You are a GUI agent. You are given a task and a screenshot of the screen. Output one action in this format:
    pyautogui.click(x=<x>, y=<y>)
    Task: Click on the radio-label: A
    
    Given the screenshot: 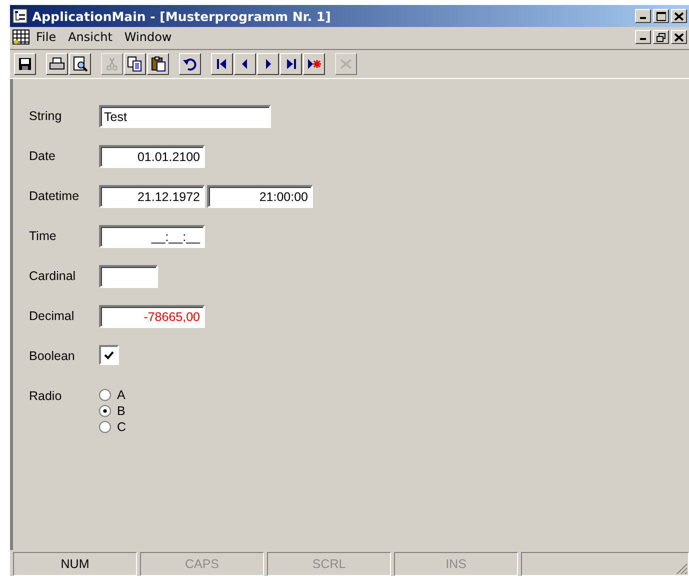 What is the action you would take?
    pyautogui.click(x=121, y=395)
    